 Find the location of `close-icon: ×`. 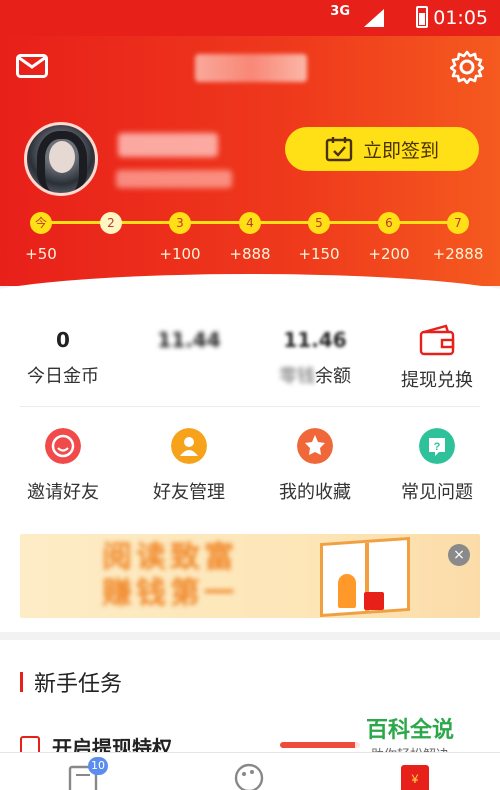

close-icon: × is located at coordinates (459, 555).